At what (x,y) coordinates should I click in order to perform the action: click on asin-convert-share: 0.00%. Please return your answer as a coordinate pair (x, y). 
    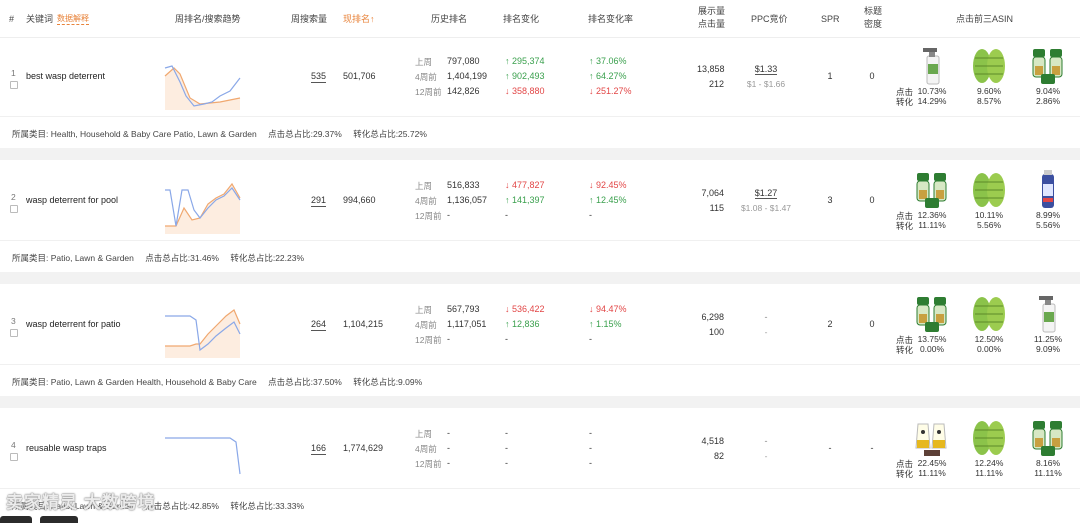
    Looking at the image, I should click on (989, 349).